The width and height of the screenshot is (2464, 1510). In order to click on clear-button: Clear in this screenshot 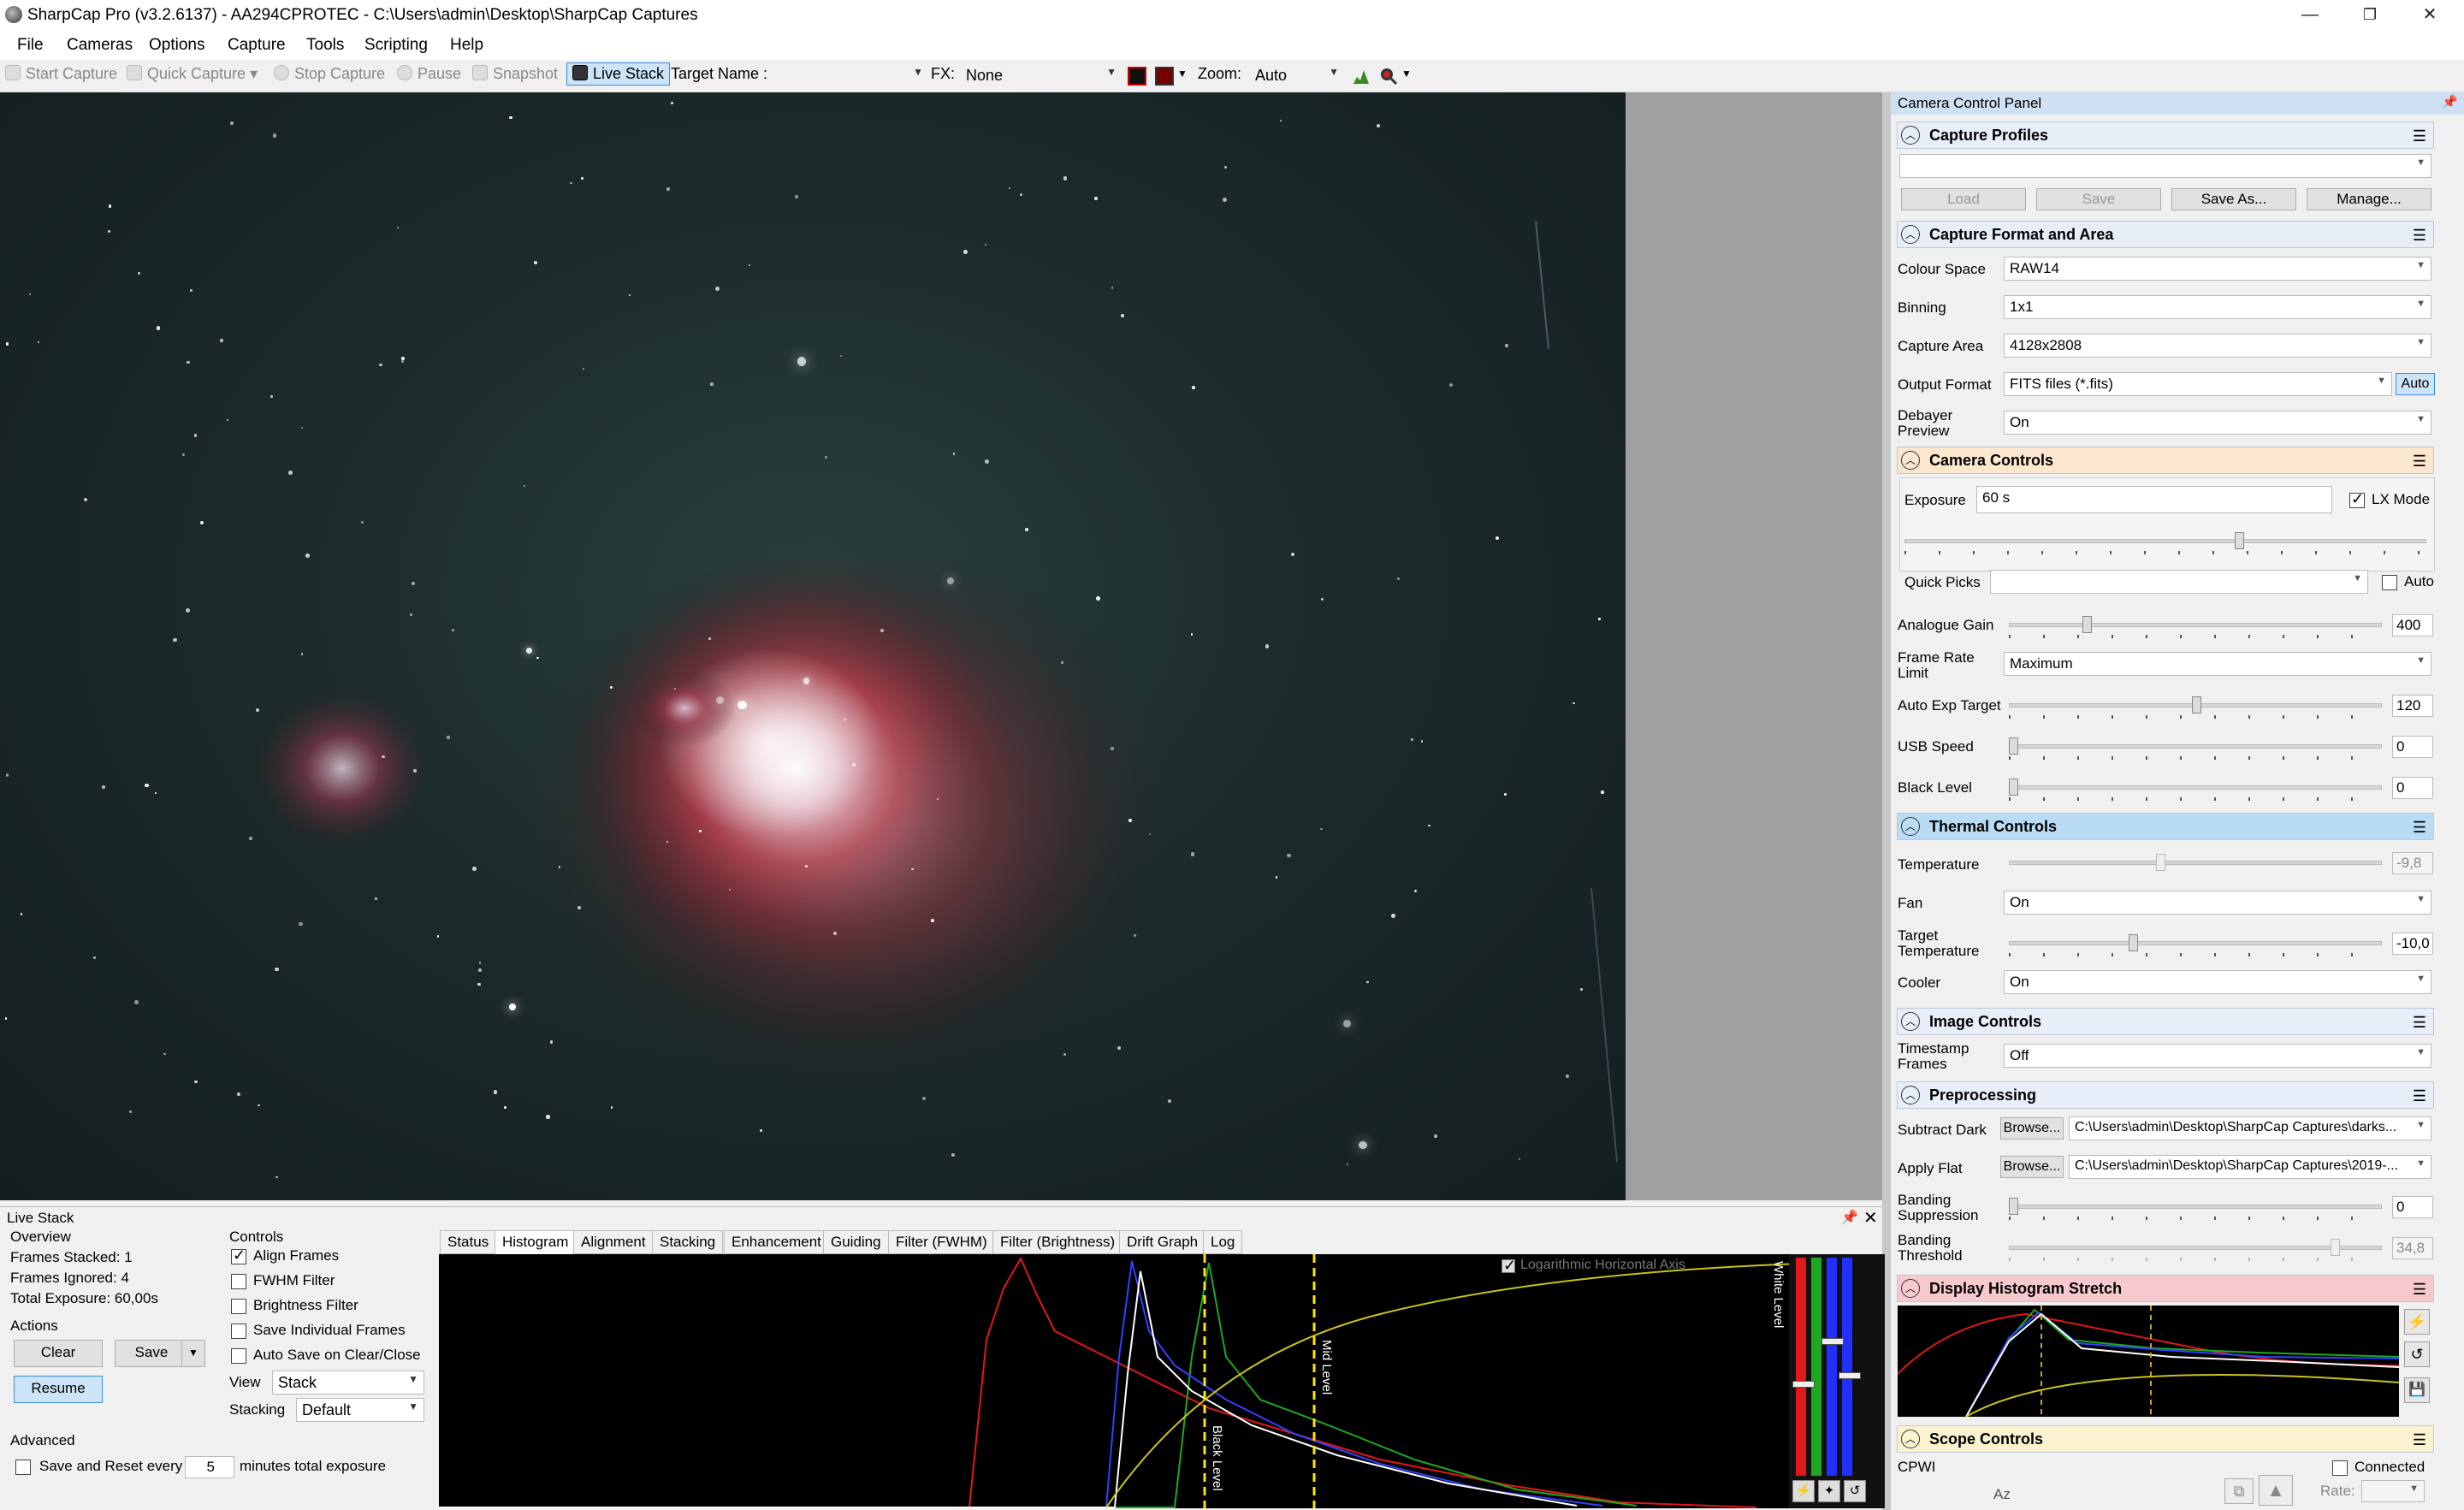, I will do `click(58, 1353)`.